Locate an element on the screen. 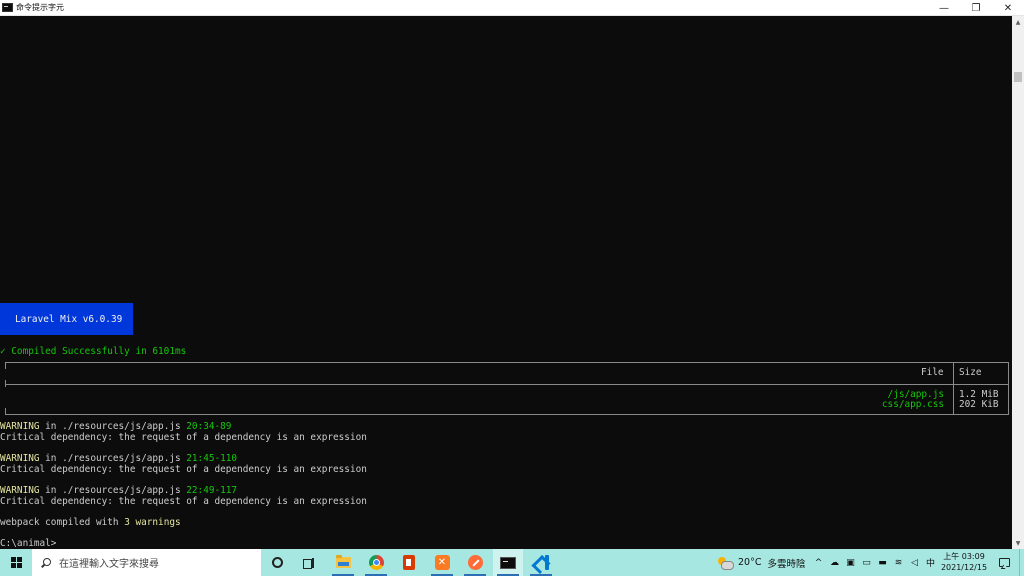  webpack-summary: webpack compiled with 3 warnings is located at coordinates (90, 522).